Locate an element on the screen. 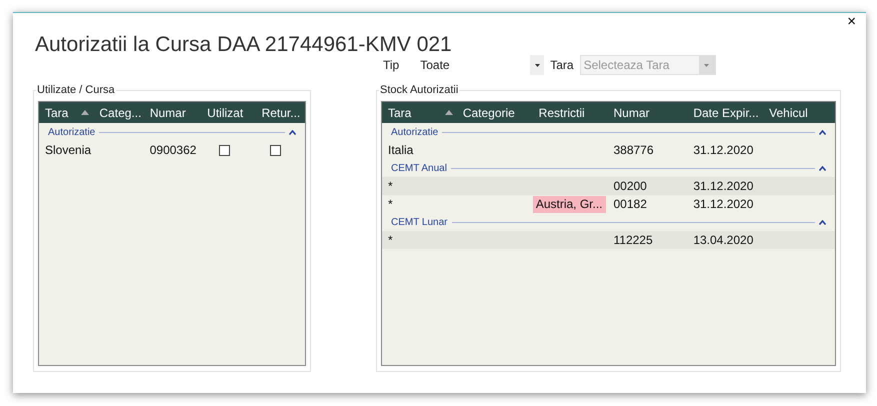 This screenshot has width=877, height=406. column-header: Vehicul is located at coordinates (799, 113).